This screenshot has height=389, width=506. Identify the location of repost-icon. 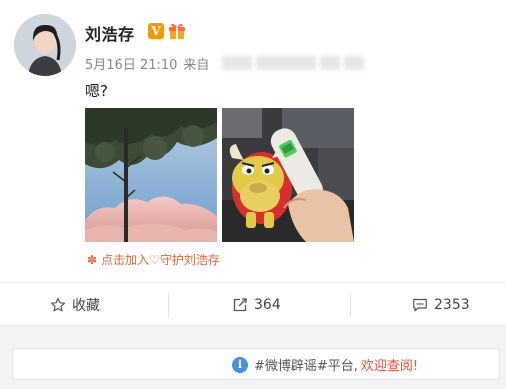
(240, 305).